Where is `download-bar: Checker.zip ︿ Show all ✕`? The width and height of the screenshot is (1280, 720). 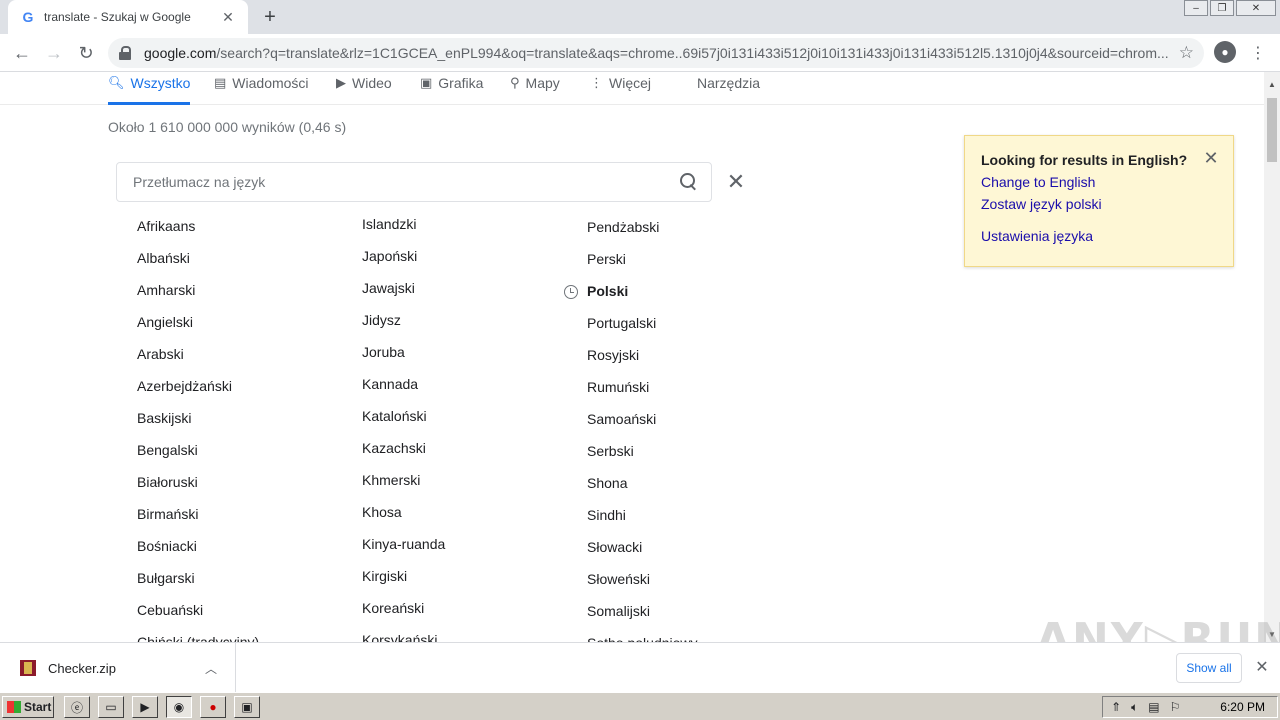
download-bar: Checker.zip ︿ Show all ✕ is located at coordinates (640, 667).